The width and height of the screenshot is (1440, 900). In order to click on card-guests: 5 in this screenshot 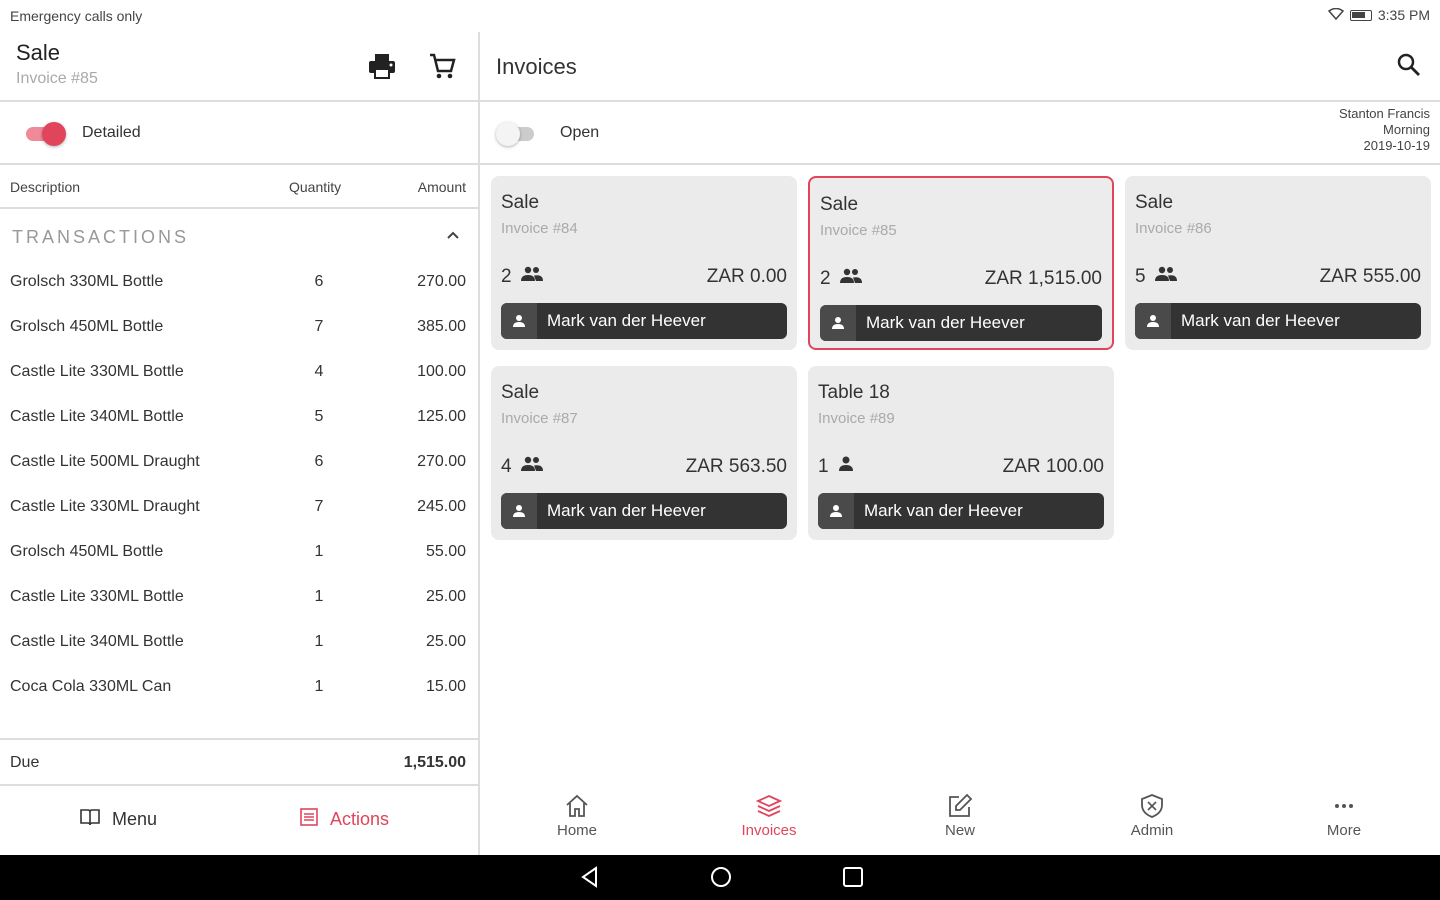, I will do `click(1156, 277)`.